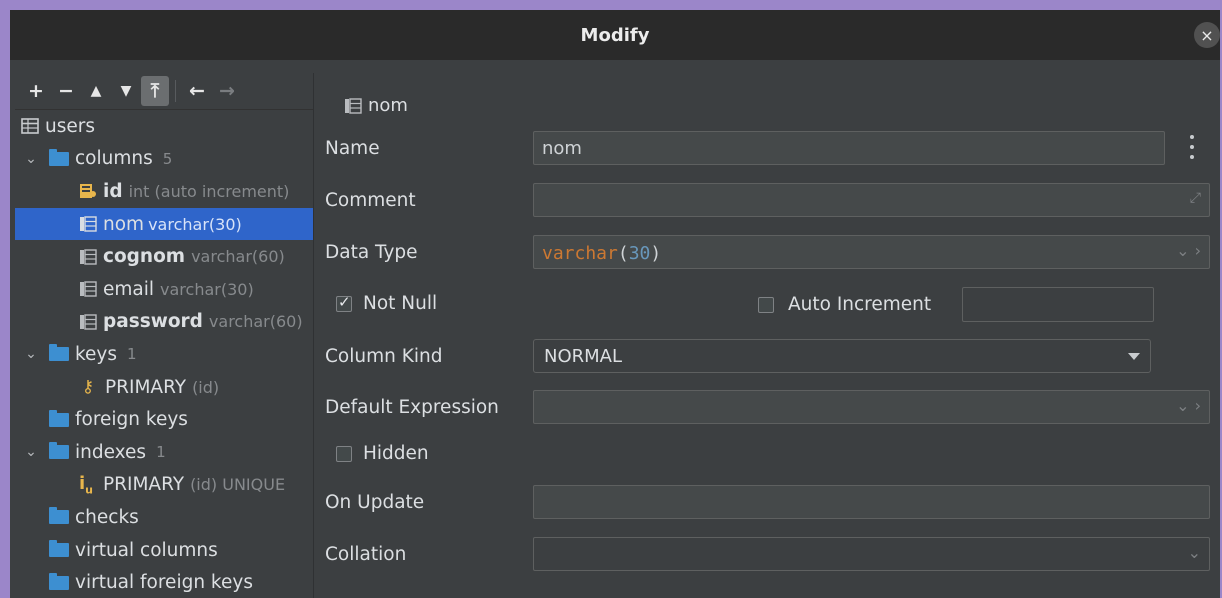 The height and width of the screenshot is (598, 1222). I want to click on key-columns: (id), so click(206, 387).